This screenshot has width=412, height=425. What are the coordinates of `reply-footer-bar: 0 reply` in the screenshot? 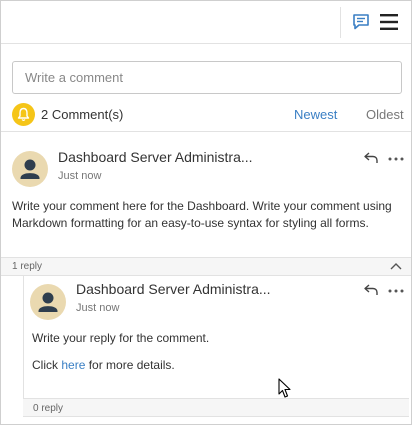 It's located at (216, 407).